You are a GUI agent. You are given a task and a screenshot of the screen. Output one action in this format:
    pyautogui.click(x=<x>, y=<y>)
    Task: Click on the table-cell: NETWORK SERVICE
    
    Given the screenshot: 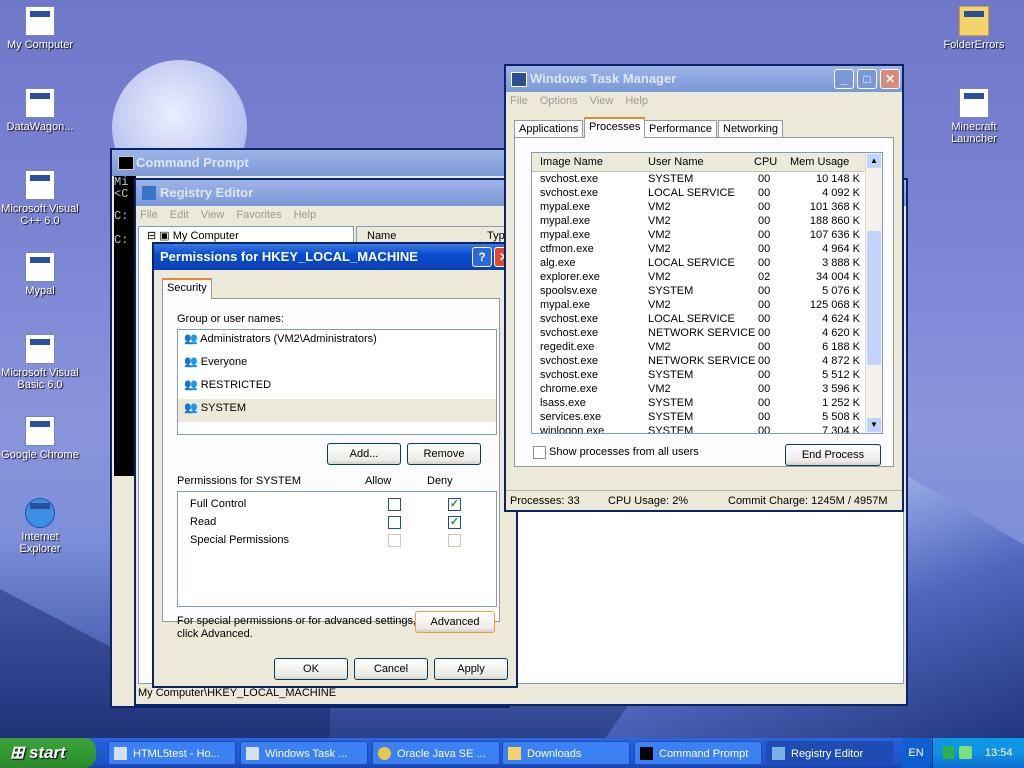 What is the action you would take?
    pyautogui.click(x=702, y=361)
    